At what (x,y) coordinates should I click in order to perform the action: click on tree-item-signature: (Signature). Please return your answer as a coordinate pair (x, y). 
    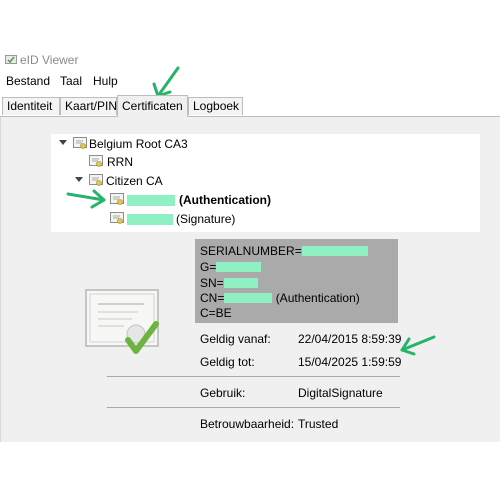
    Looking at the image, I should click on (185, 220).